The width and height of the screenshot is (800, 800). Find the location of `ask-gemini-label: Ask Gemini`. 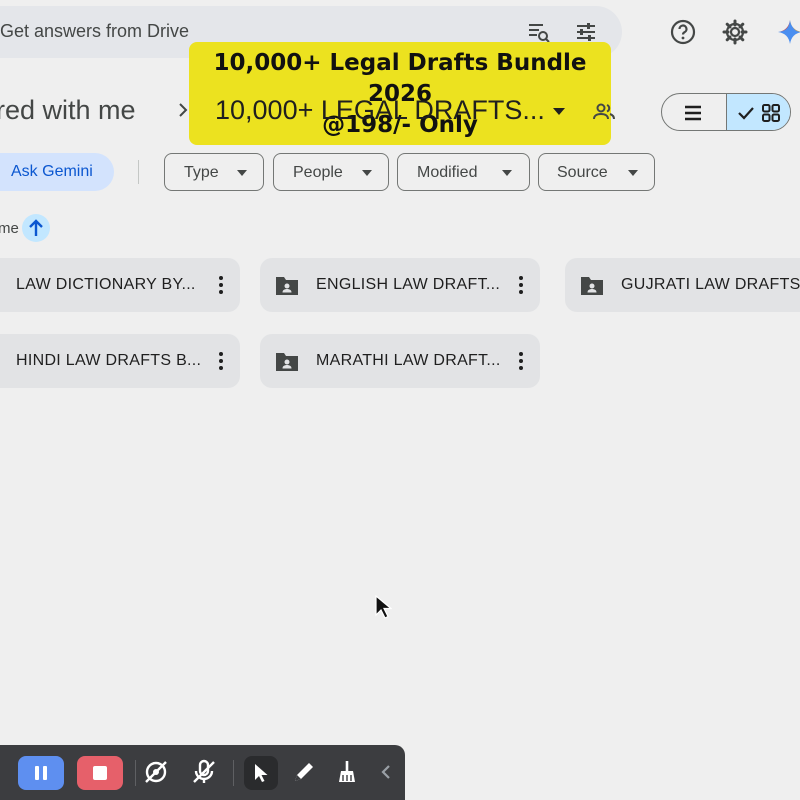

ask-gemini-label: Ask Gemini is located at coordinates (52, 171).